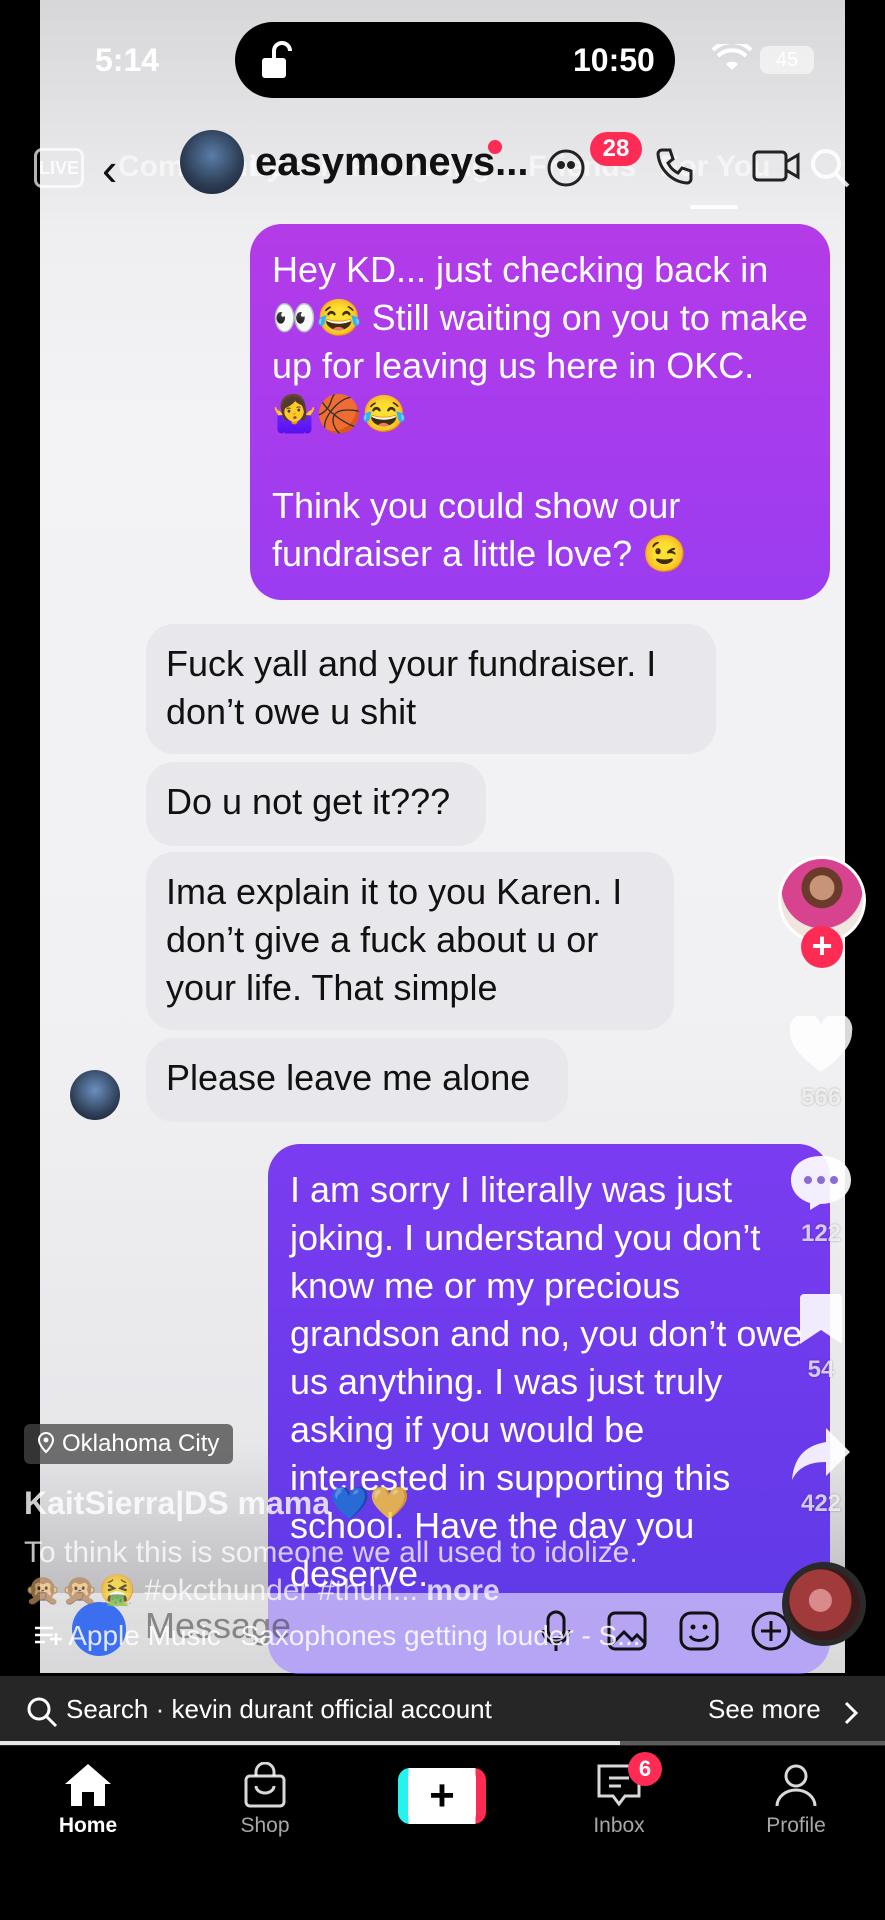  Describe the element at coordinates (127, 60) in the screenshot. I see `status-time-left: 5:14` at that location.